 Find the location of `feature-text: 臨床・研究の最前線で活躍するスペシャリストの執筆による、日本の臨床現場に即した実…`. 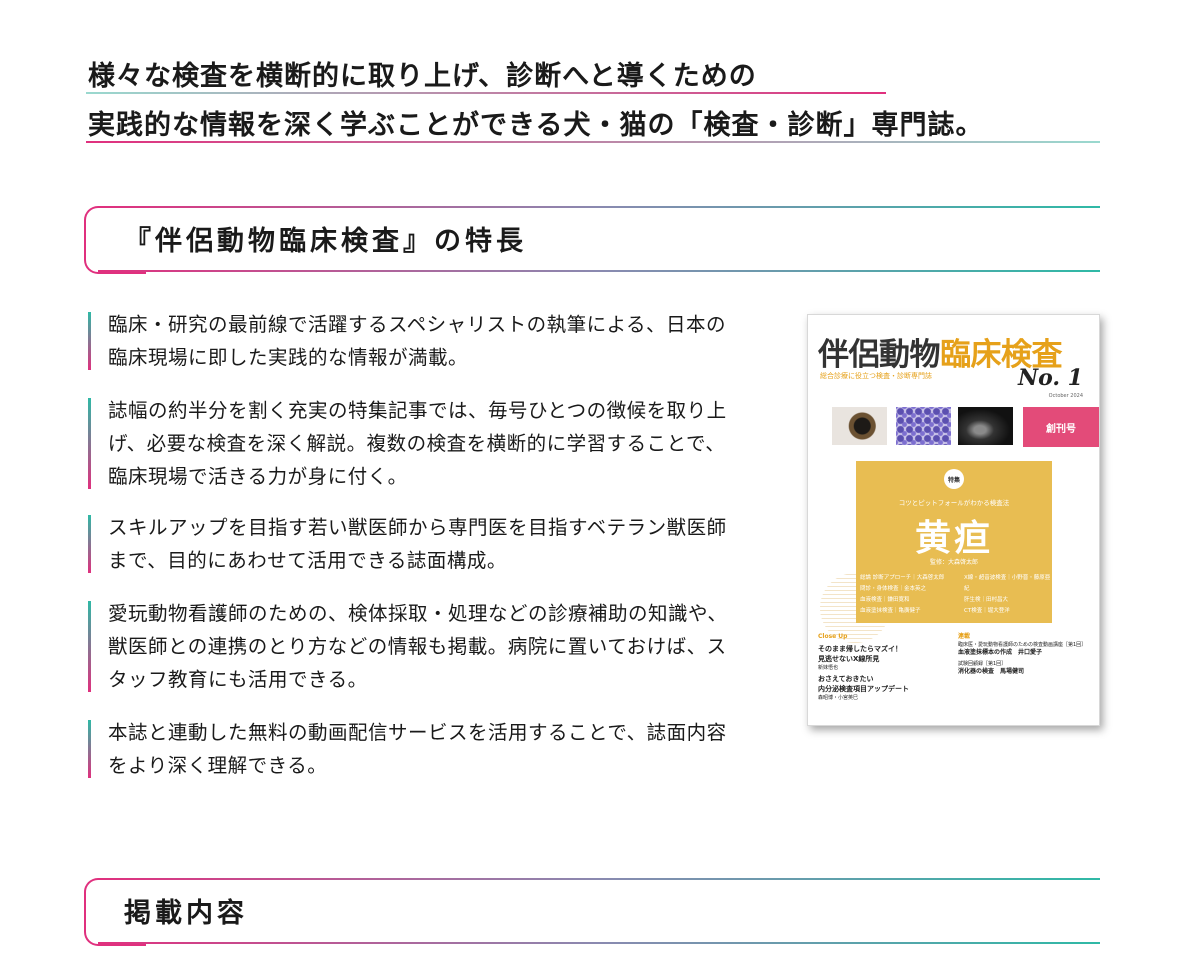

feature-text: 臨床・研究の最前線で活躍するスペシャリストの執筆による、日本の臨床現場に即した実… is located at coordinates (417, 341).